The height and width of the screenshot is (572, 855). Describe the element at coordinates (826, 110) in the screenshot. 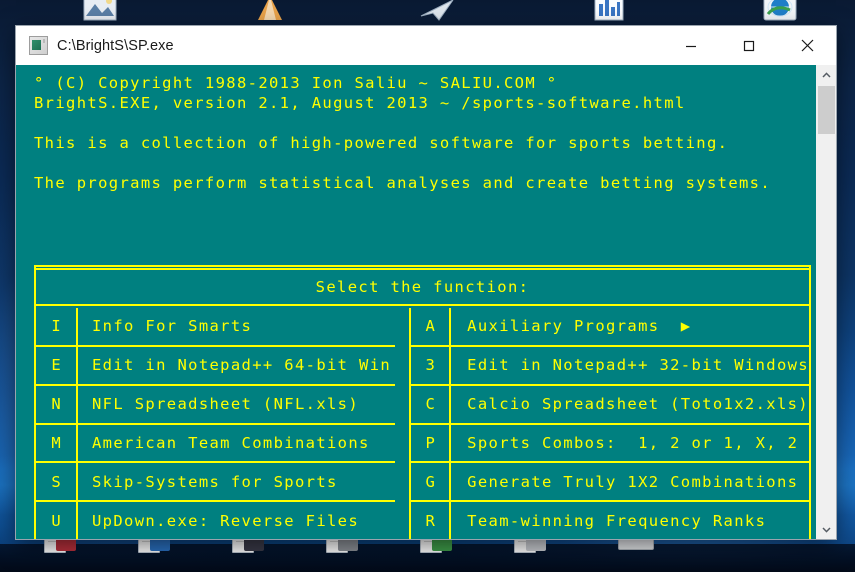

I see `scrollbar-thumb` at that location.